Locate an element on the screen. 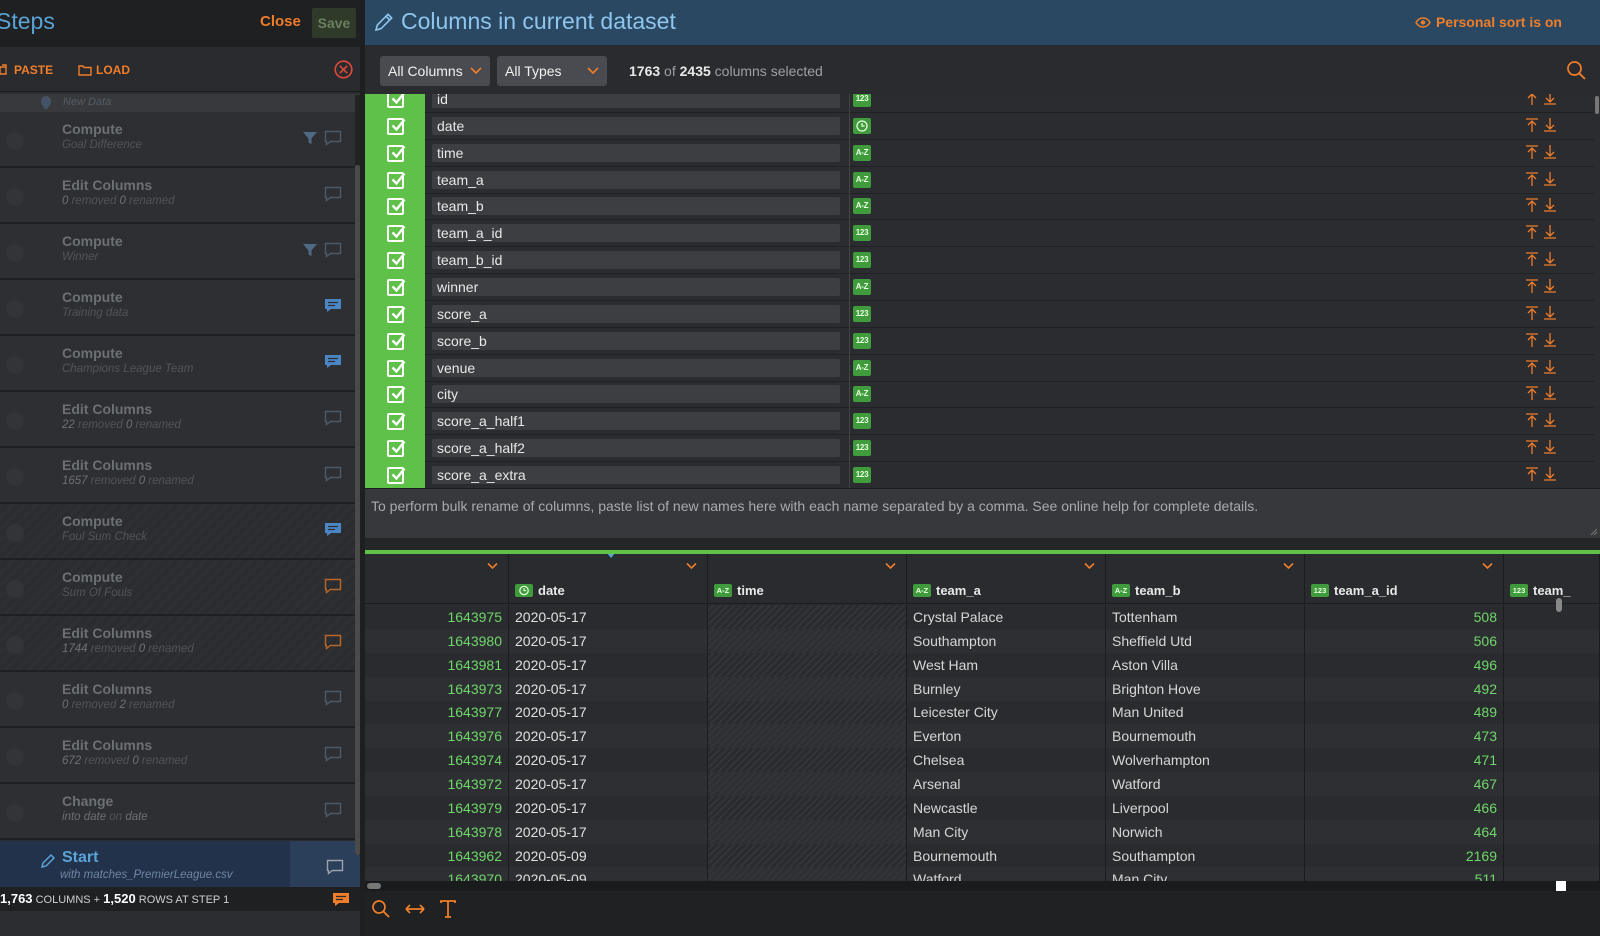 The height and width of the screenshot is (936, 1600). filter-icon is located at coordinates (310, 138).